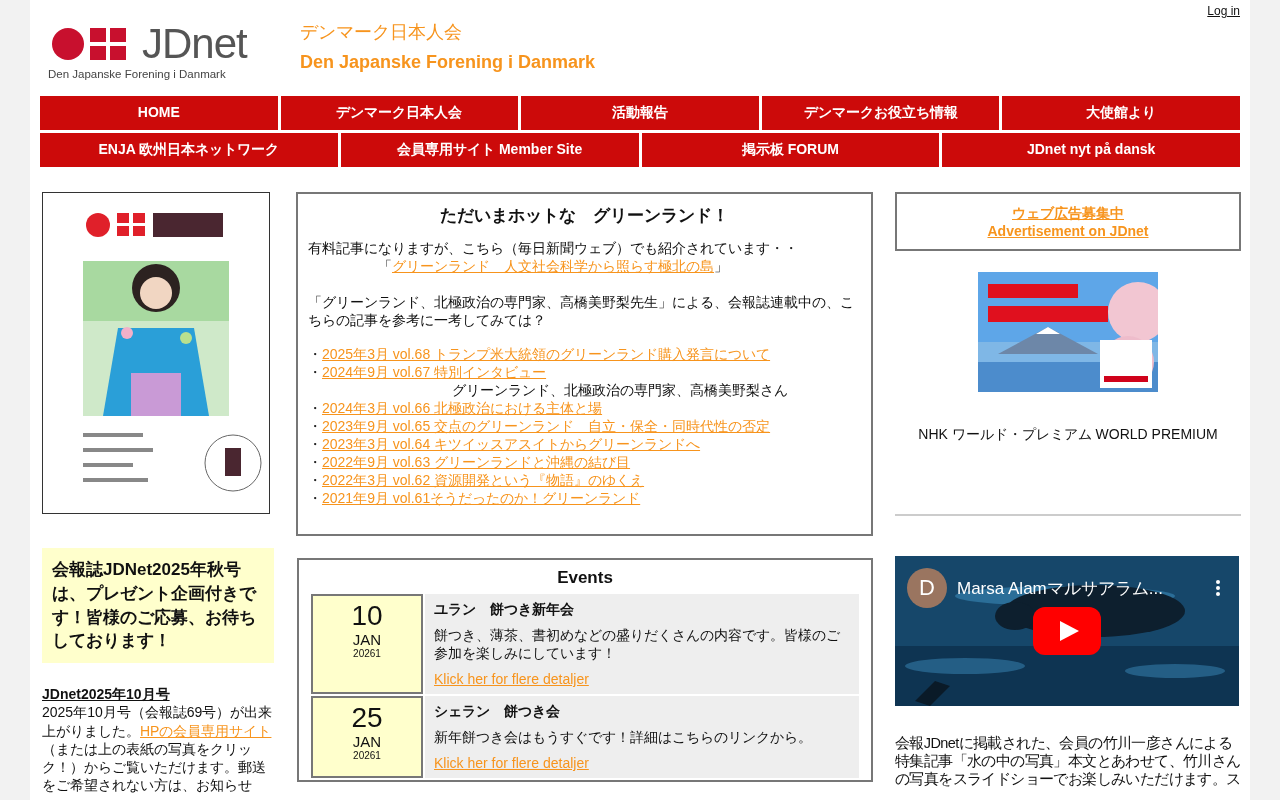 This screenshot has width=1280, height=800. What do you see at coordinates (640, 113) in the screenshot?
I see `nav-item: 活動報告` at bounding box center [640, 113].